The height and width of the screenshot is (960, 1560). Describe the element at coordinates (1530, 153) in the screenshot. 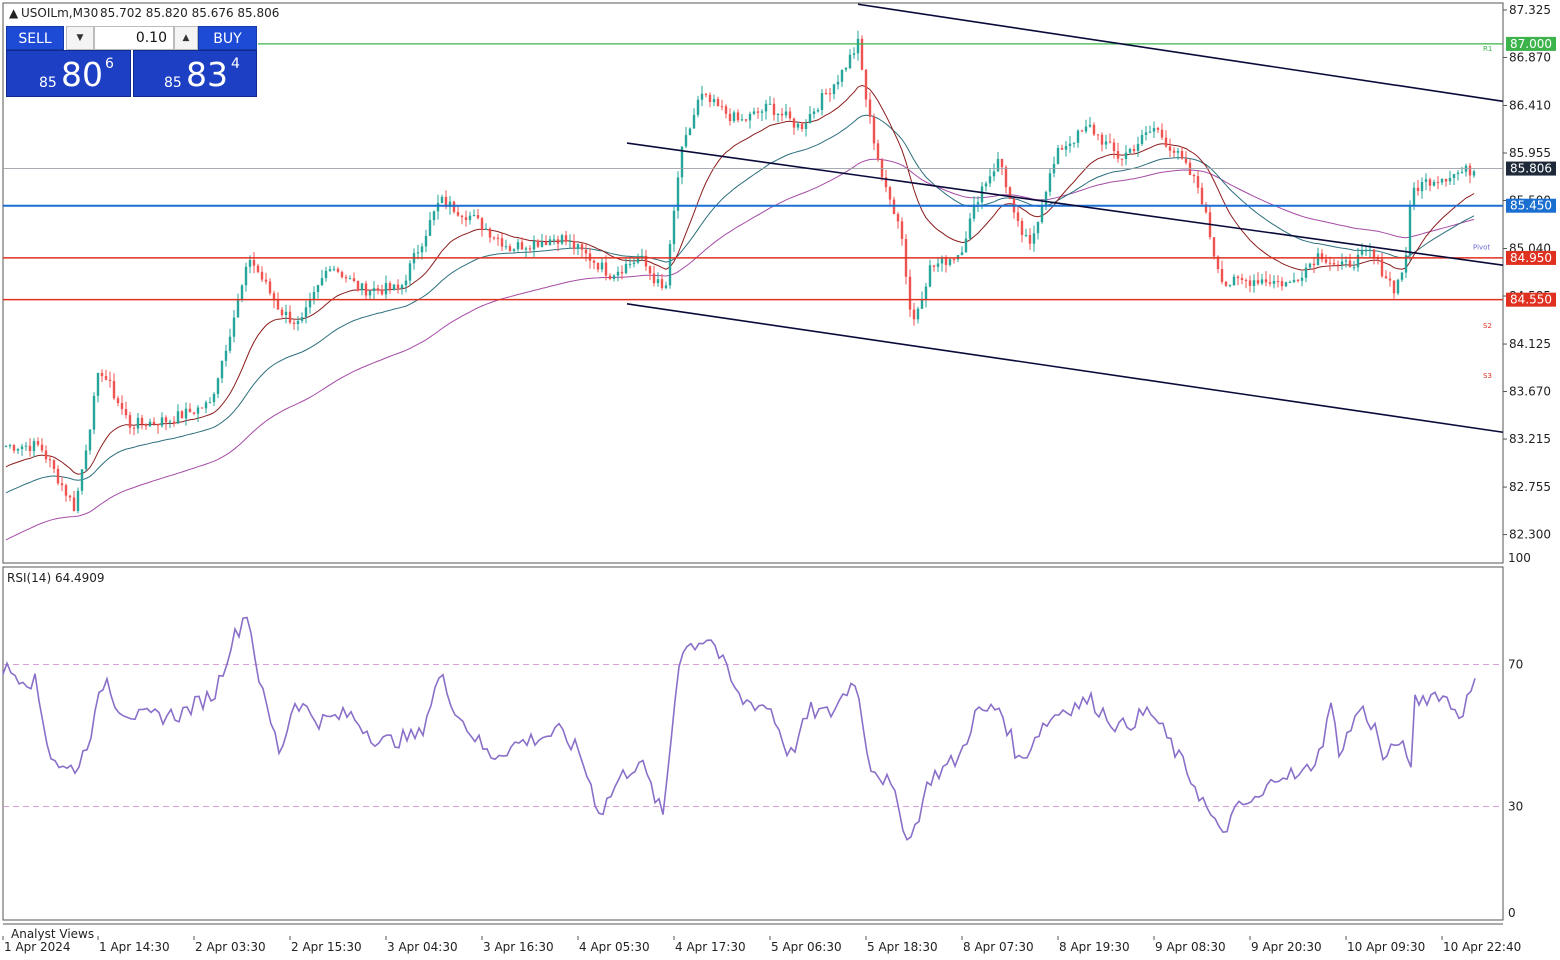

I see `price-tick-label: 85.955` at that location.